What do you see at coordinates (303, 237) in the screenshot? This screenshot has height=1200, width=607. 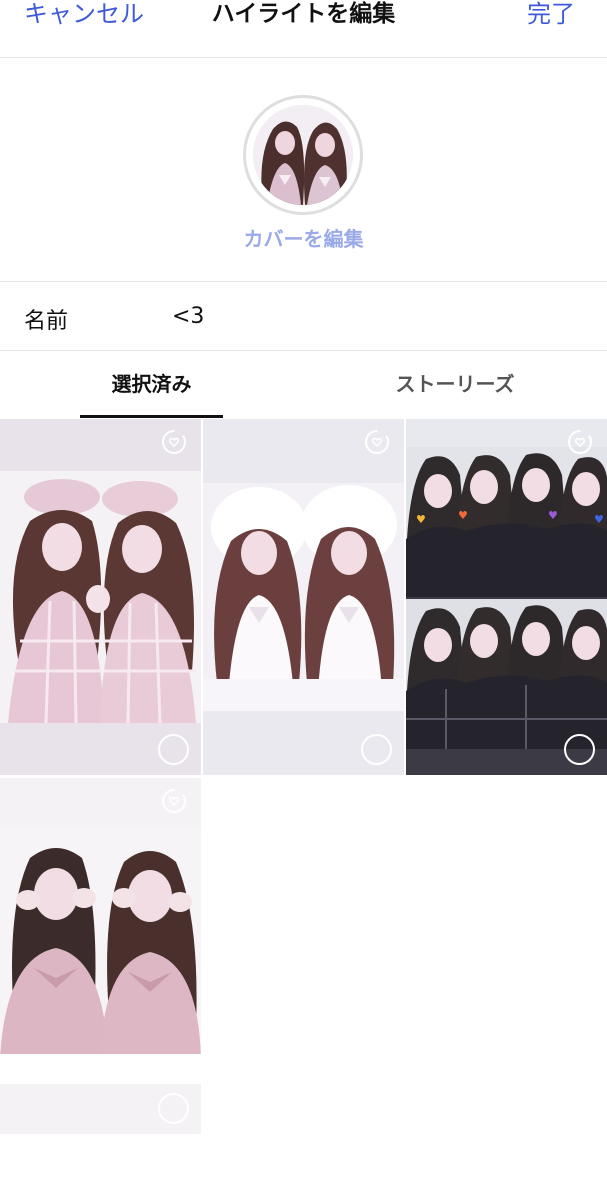 I see `edit-cover-button: カバーを編集` at bounding box center [303, 237].